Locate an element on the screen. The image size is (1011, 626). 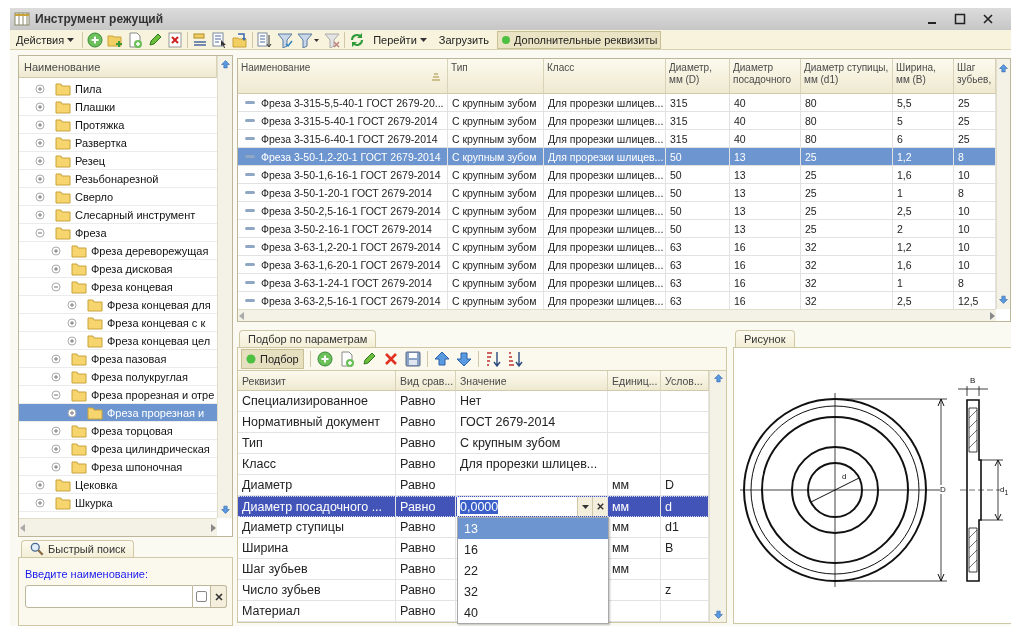
tree-item: Фреза цилиндрическая is located at coordinates (118, 449).